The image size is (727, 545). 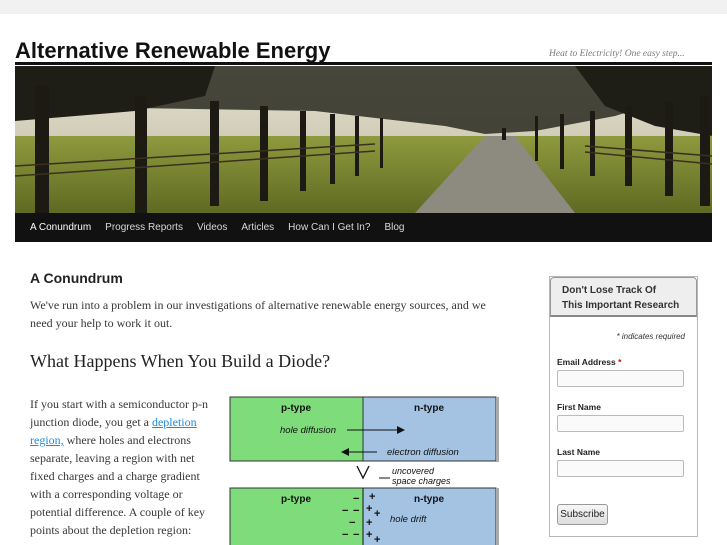 I want to click on email-required-mark: *, so click(x=620, y=362).